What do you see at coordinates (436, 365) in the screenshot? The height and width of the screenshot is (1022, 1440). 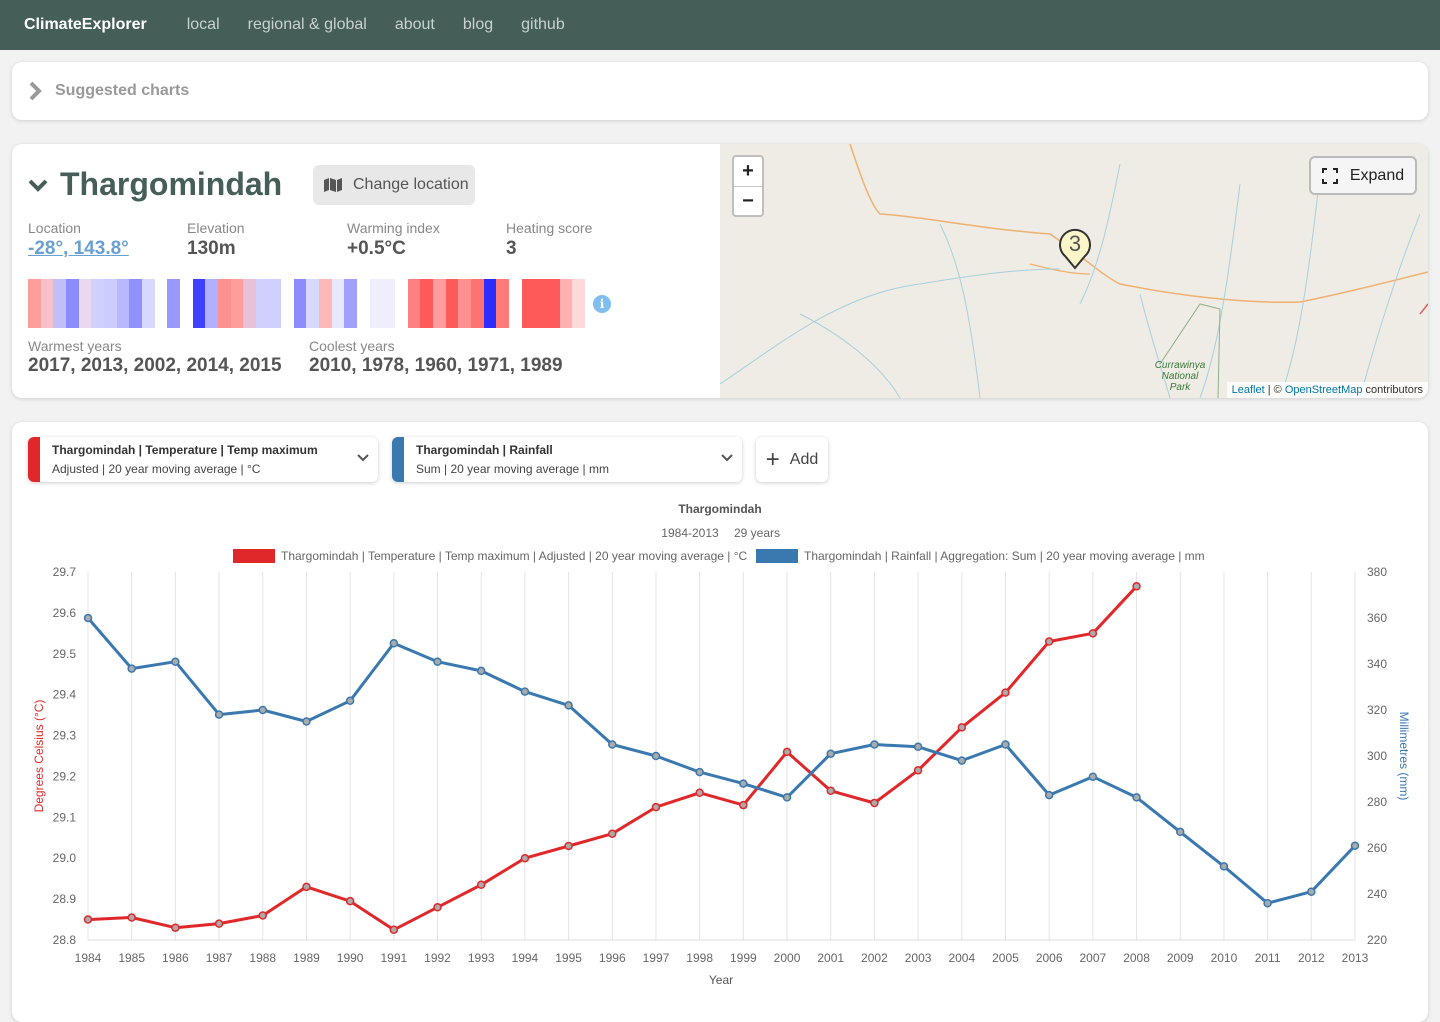 I see `coolest-years-value: 2010, 1978, 1960, 1971, 1989` at bounding box center [436, 365].